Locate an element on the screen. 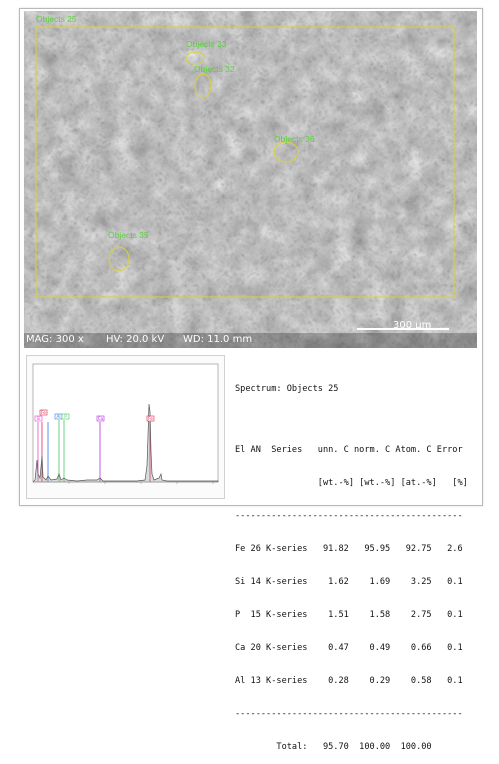  table-row: Si 14 K-series 1.62 1.69 3.25 0.1 is located at coordinates (349, 582).